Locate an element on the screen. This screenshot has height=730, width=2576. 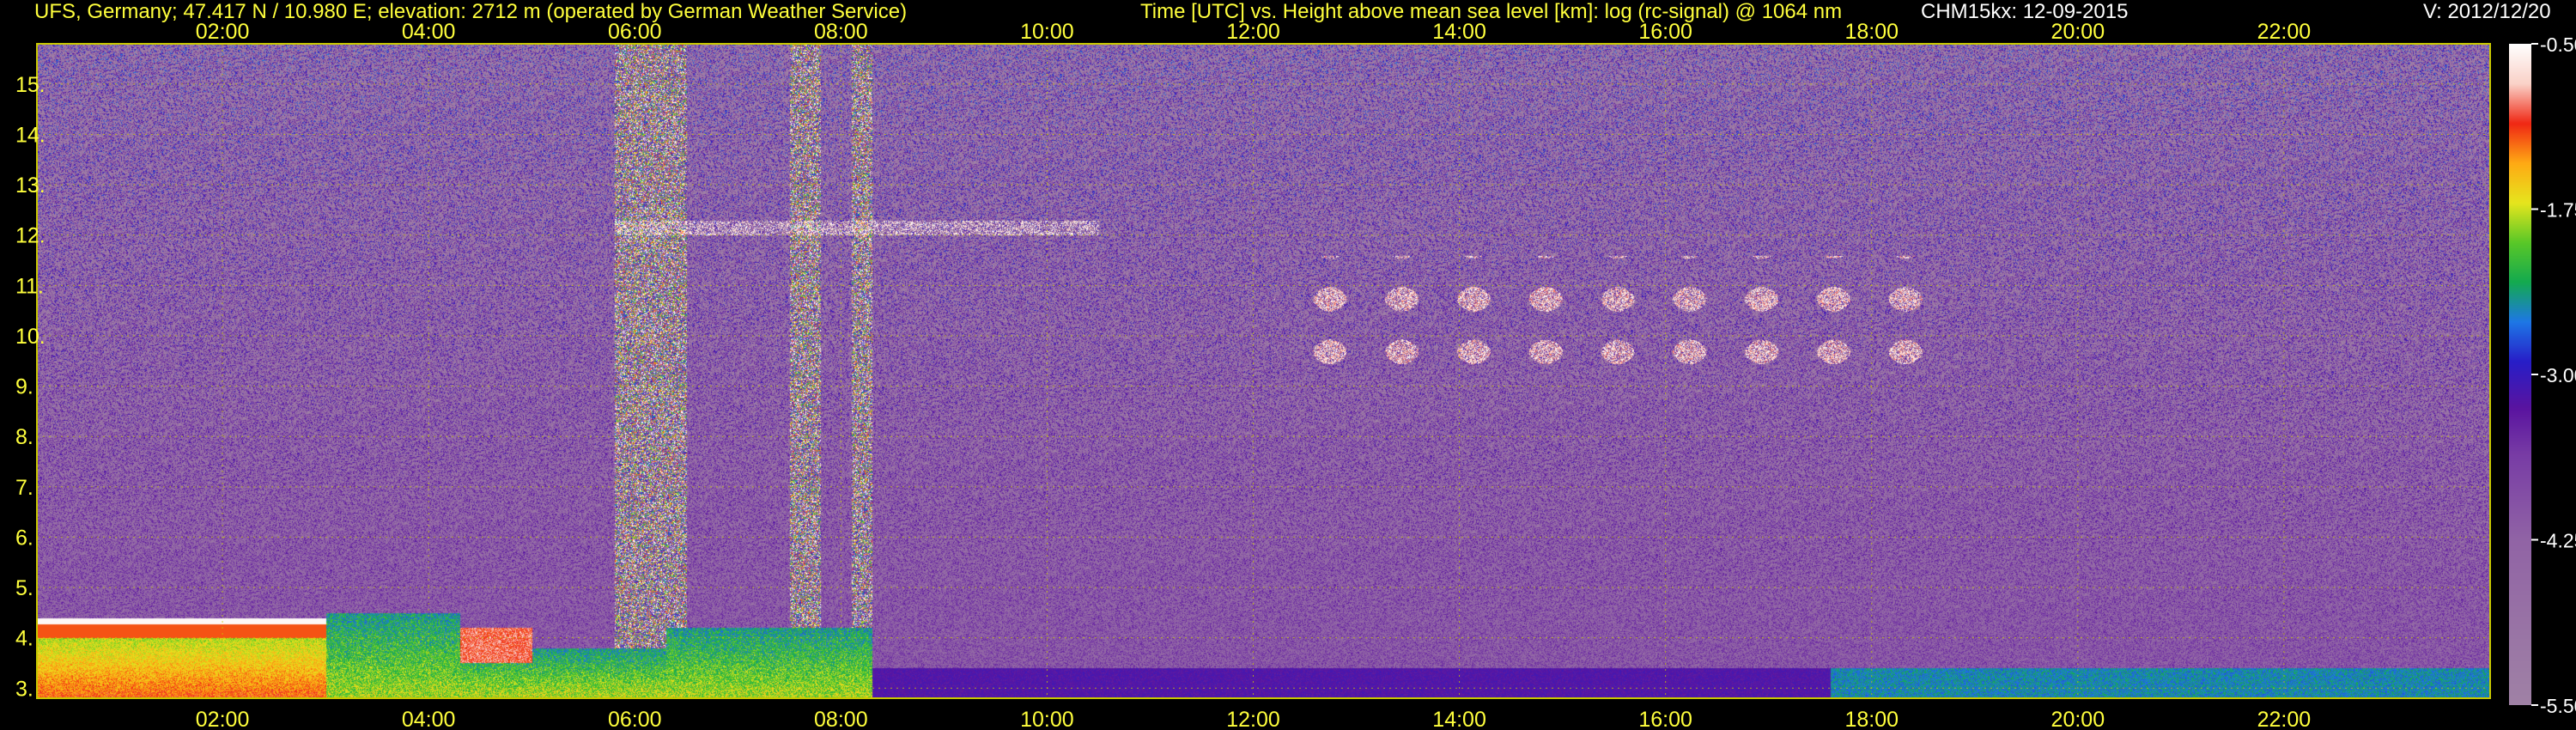
colorbar-tick-label: -5.50 is located at coordinates (2558, 706).